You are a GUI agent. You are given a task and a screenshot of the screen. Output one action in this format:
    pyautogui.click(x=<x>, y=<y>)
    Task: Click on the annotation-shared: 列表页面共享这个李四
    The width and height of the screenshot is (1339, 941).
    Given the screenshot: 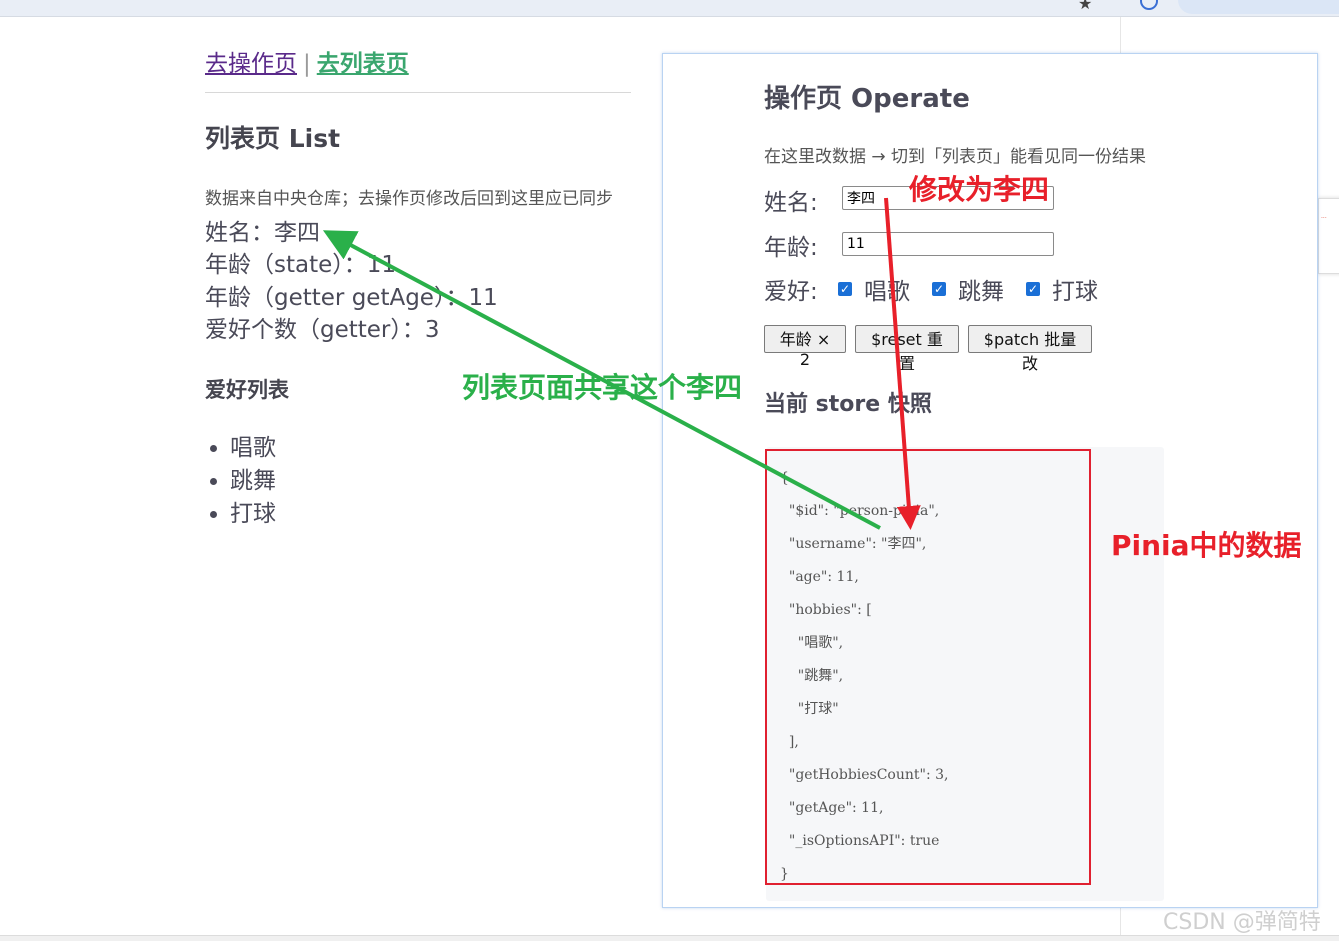 What is the action you would take?
    pyautogui.click(x=602, y=387)
    